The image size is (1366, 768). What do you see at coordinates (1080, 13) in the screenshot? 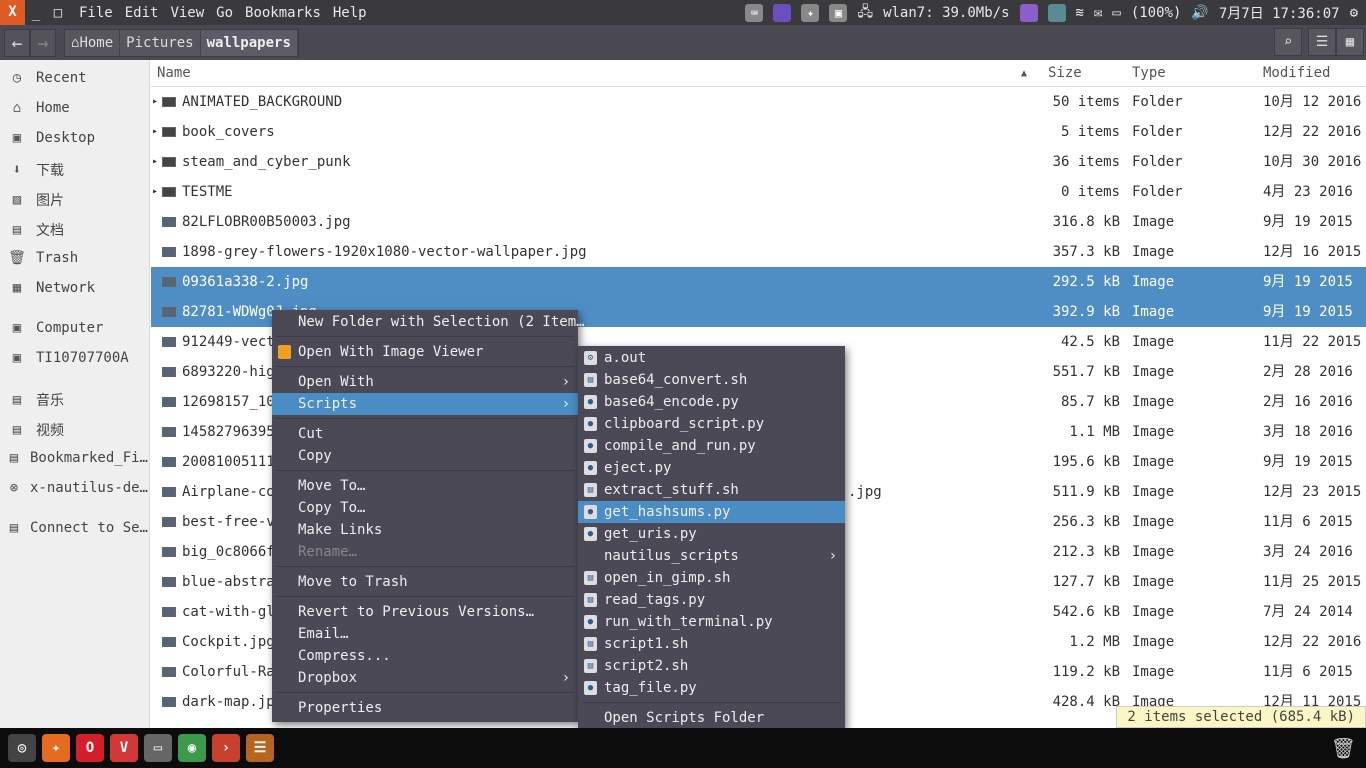
I see `wifi-icon: ≋` at bounding box center [1080, 13].